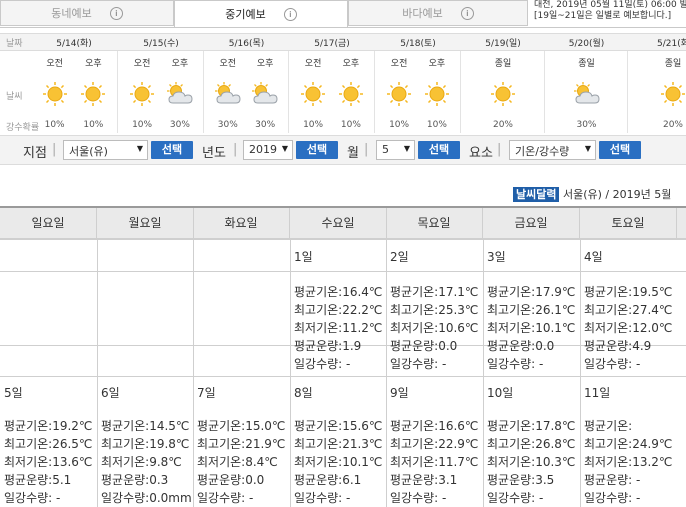 Image resolution: width=686 pixels, height=507 pixels. Describe the element at coordinates (241, 426) in the screenshot. I see `stat-avg: 평균기온:15.0℃` at that location.